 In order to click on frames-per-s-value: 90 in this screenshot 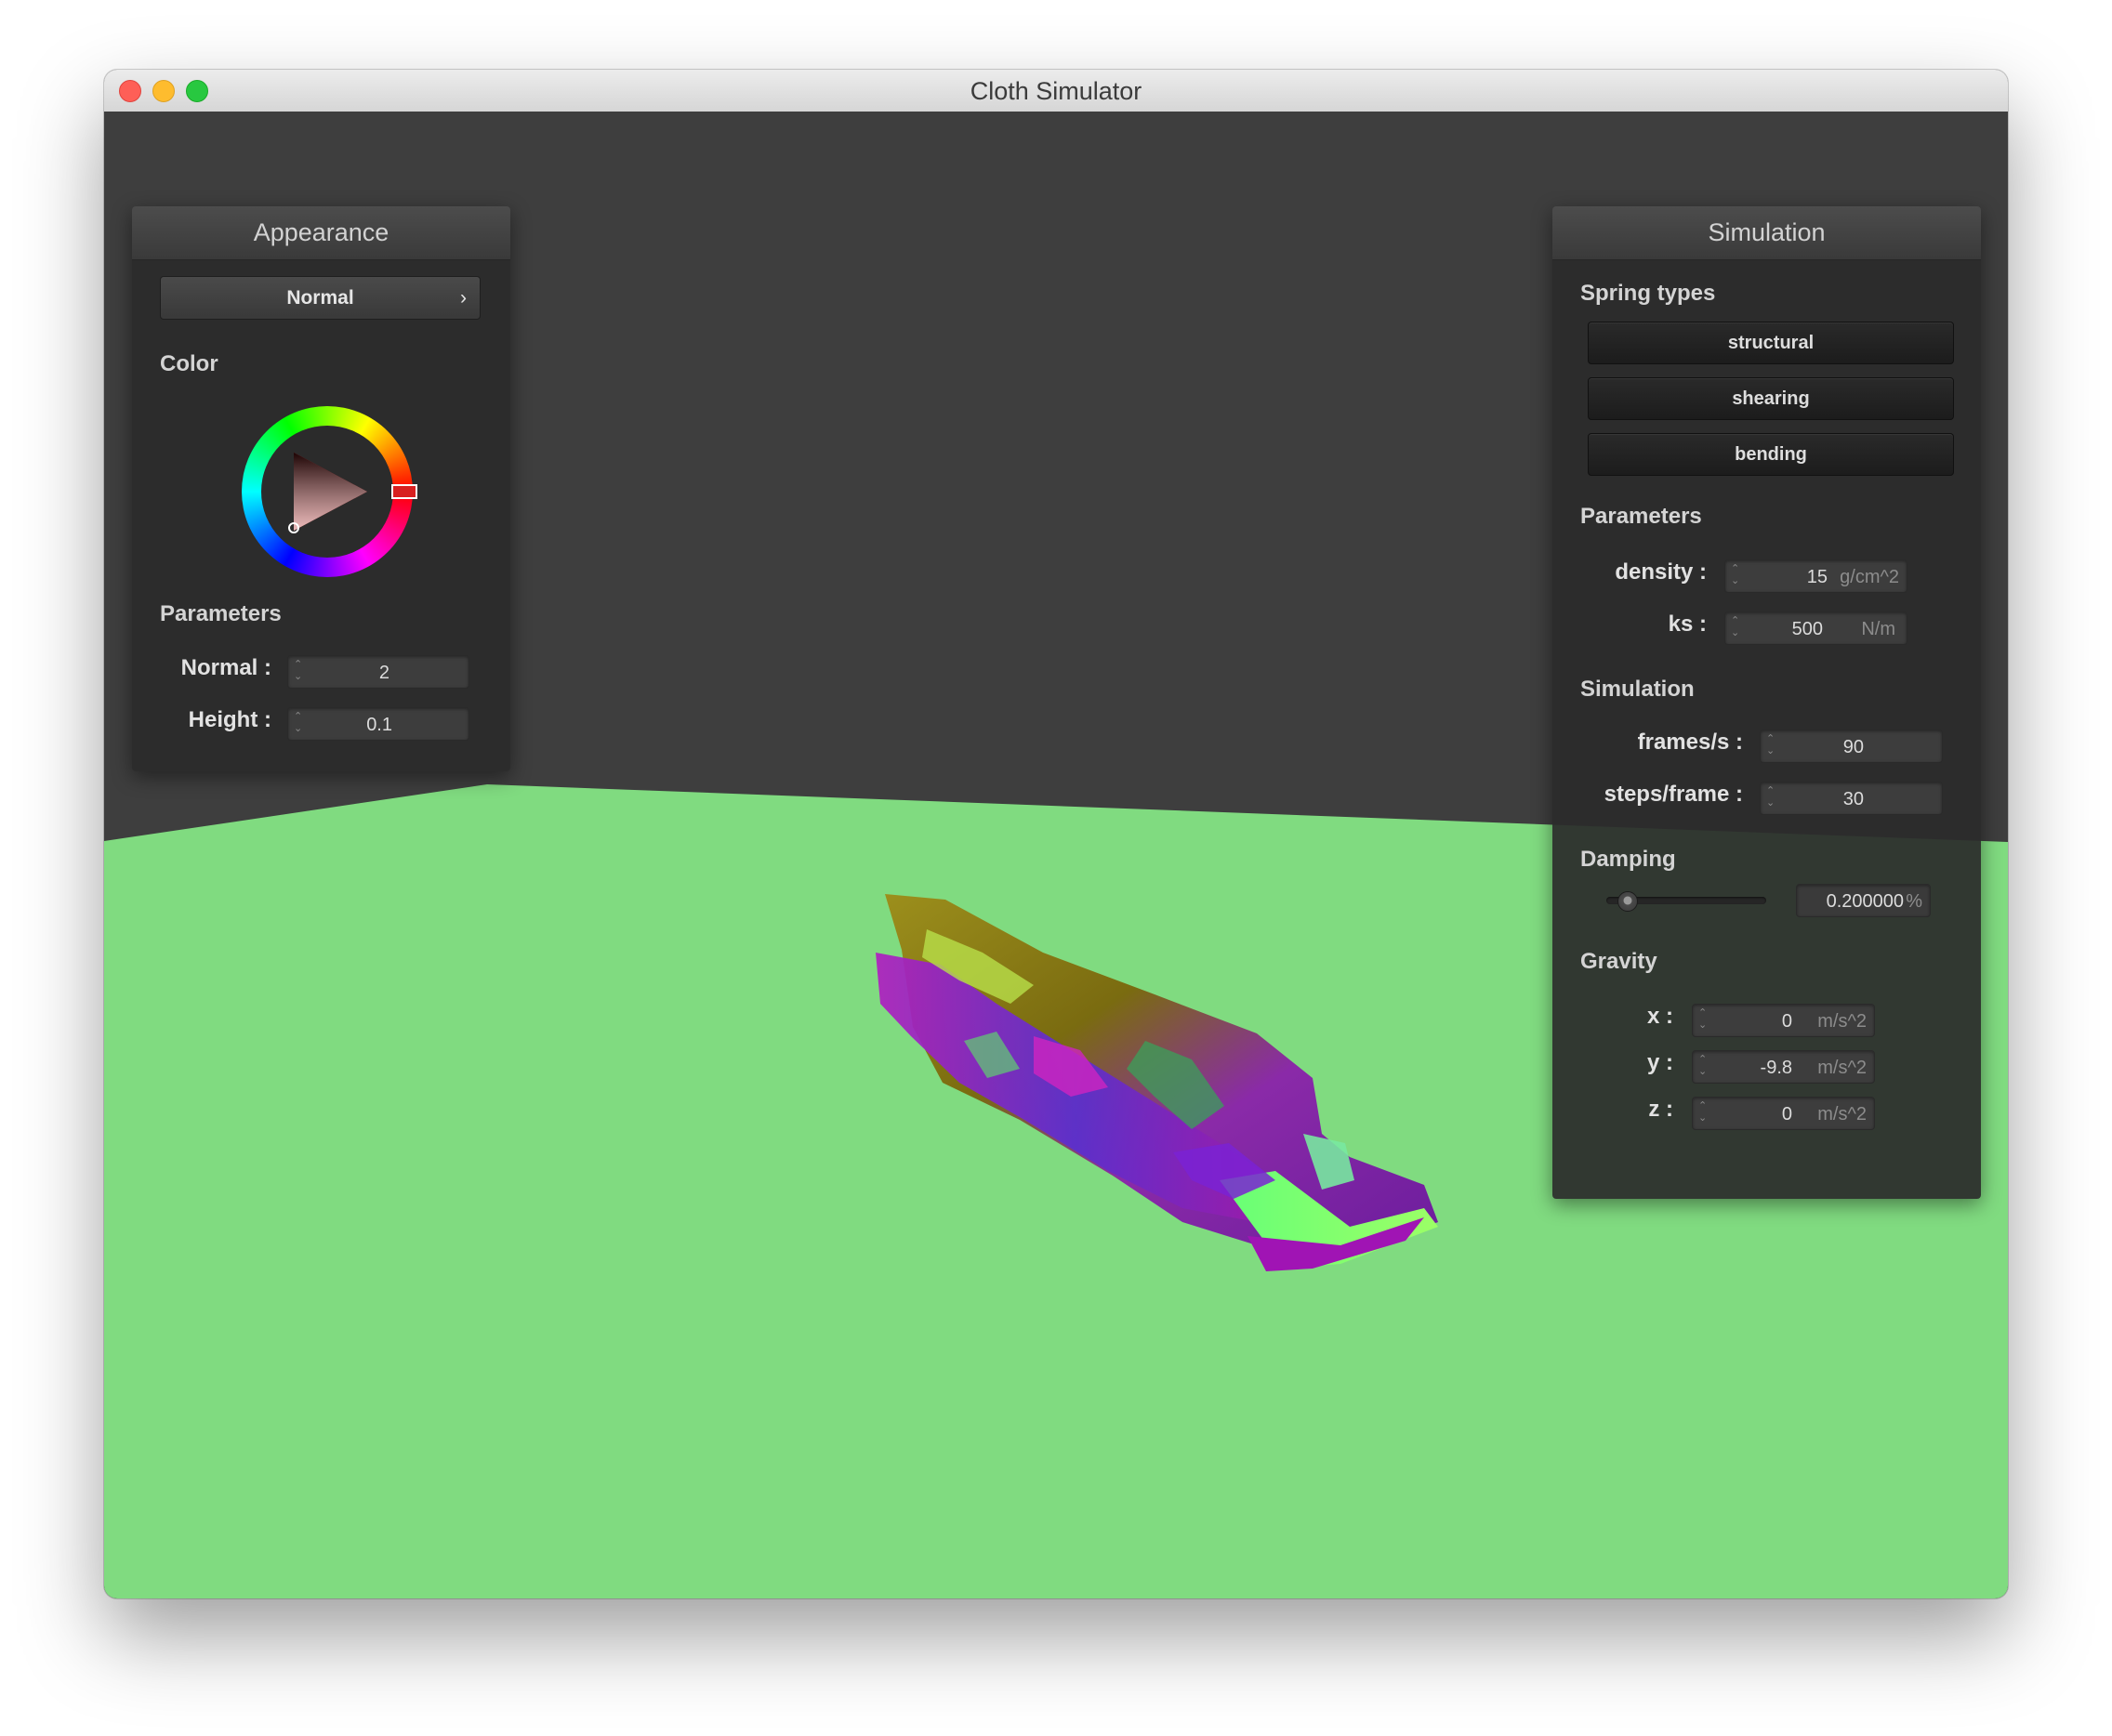, I will do `click(1853, 747)`.